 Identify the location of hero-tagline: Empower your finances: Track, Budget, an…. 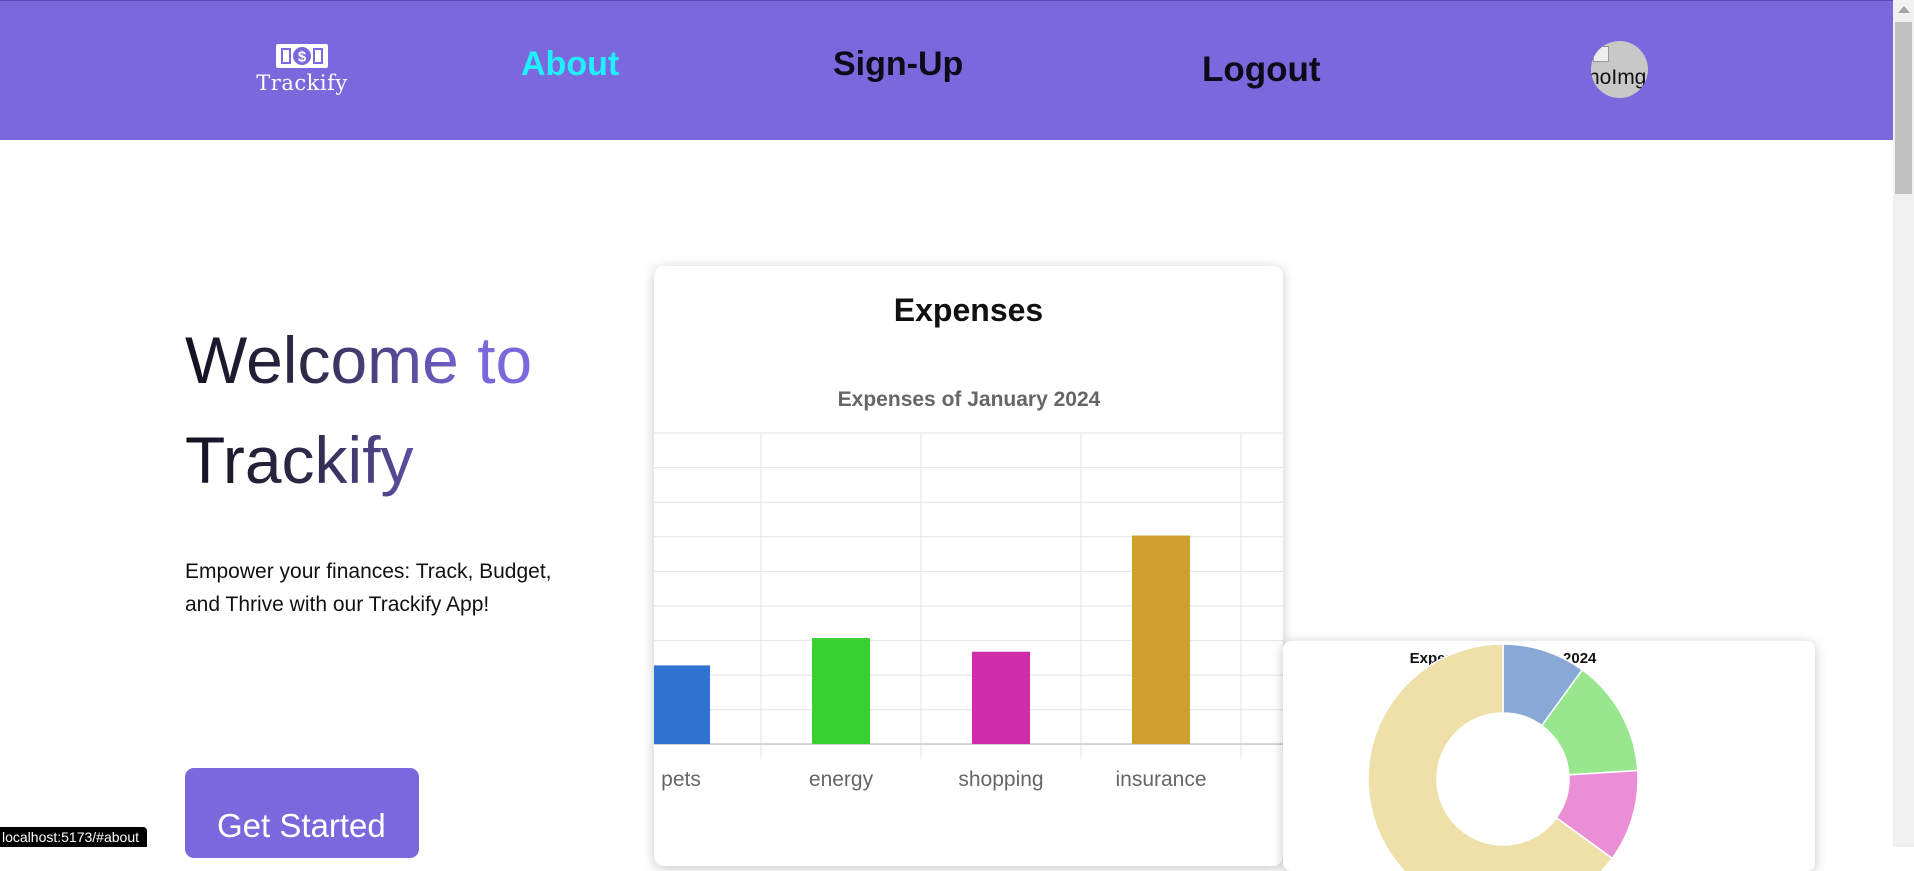
(368, 588).